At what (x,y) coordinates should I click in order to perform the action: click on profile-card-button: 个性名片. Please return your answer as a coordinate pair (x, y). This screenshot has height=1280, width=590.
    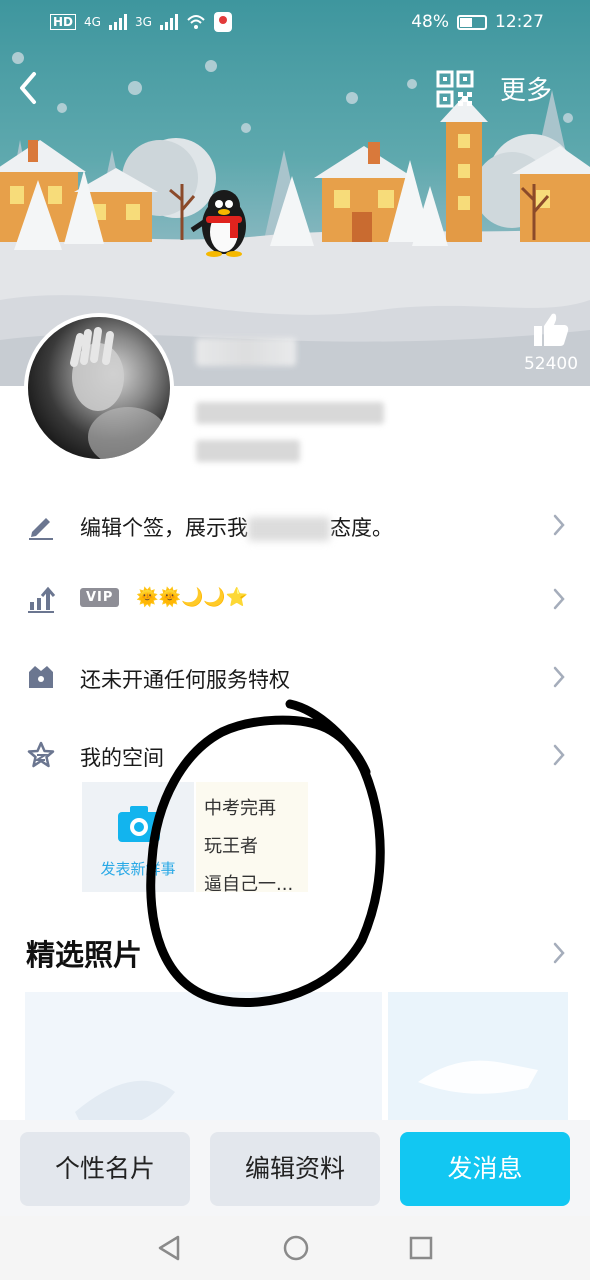
    Looking at the image, I should click on (105, 1169).